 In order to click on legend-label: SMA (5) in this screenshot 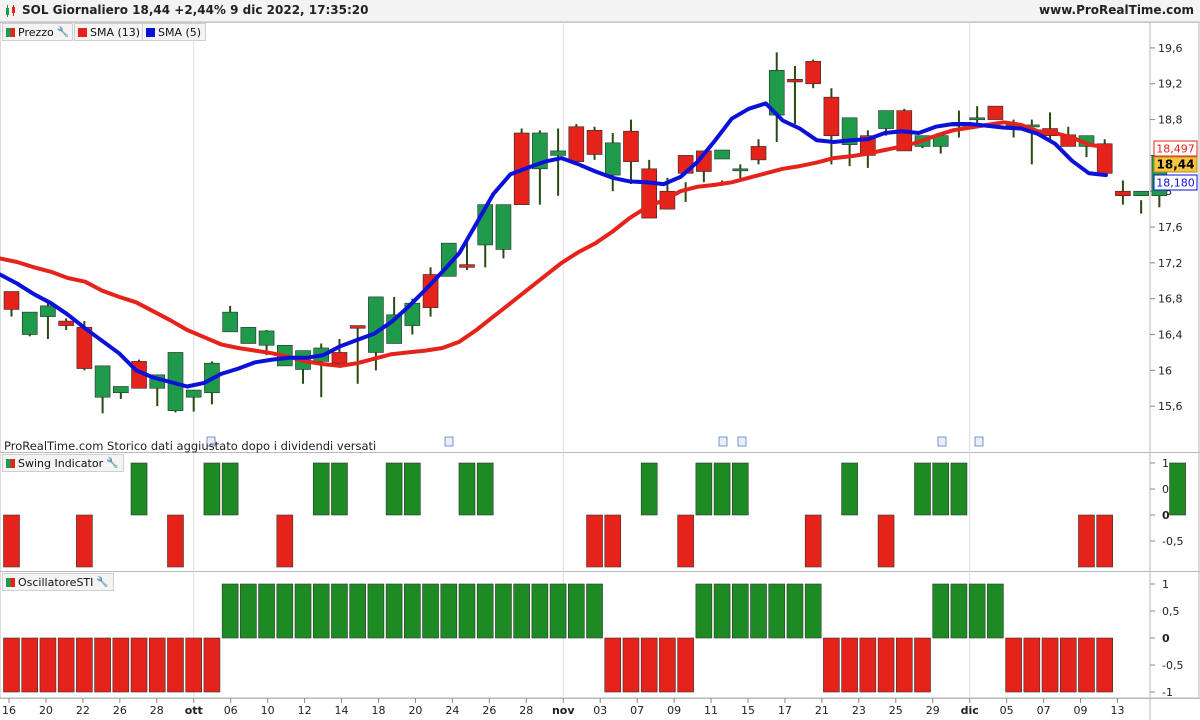, I will do `click(180, 32)`.